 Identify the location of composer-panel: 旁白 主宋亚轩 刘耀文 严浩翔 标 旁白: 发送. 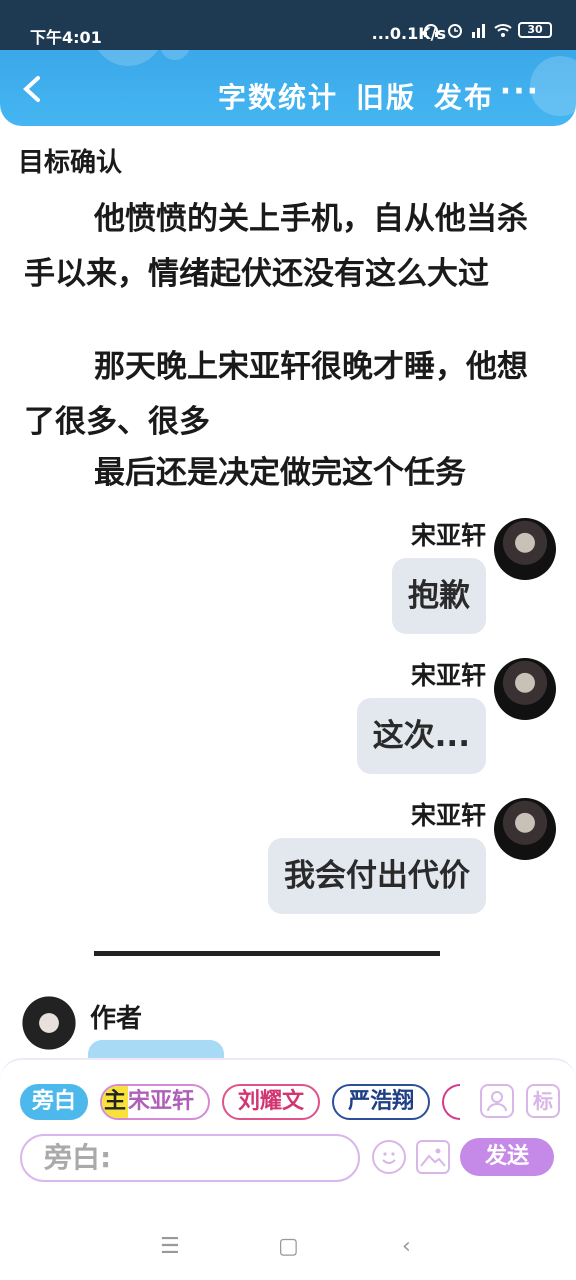
(288, 1134).